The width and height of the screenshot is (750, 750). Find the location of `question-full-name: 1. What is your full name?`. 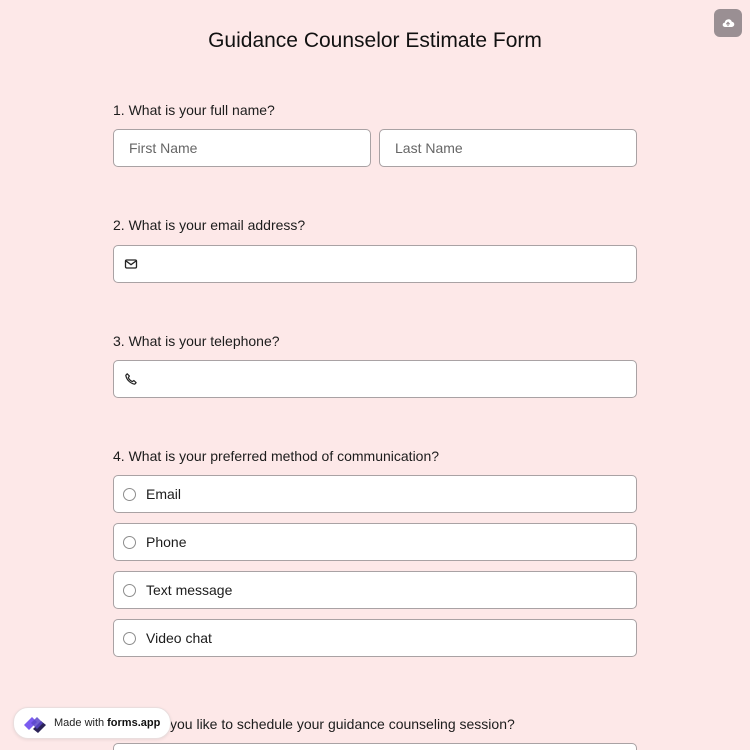

question-full-name: 1. What is your full name? is located at coordinates (375, 110).